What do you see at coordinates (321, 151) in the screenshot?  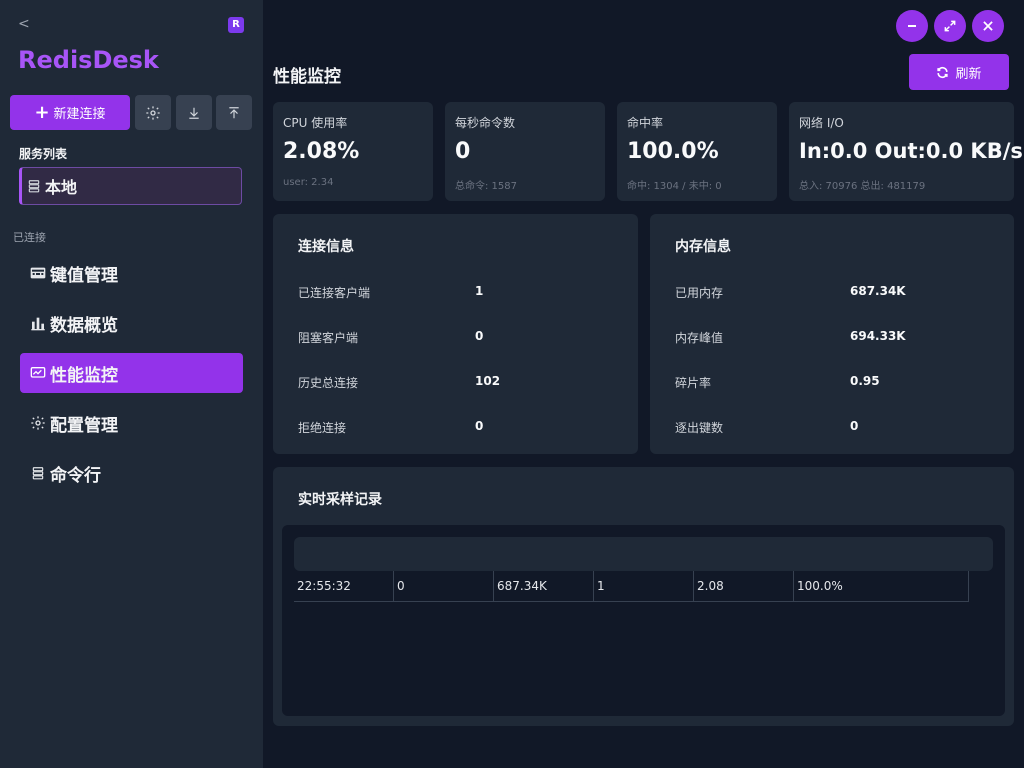 I see `stat-value: 2.08%` at bounding box center [321, 151].